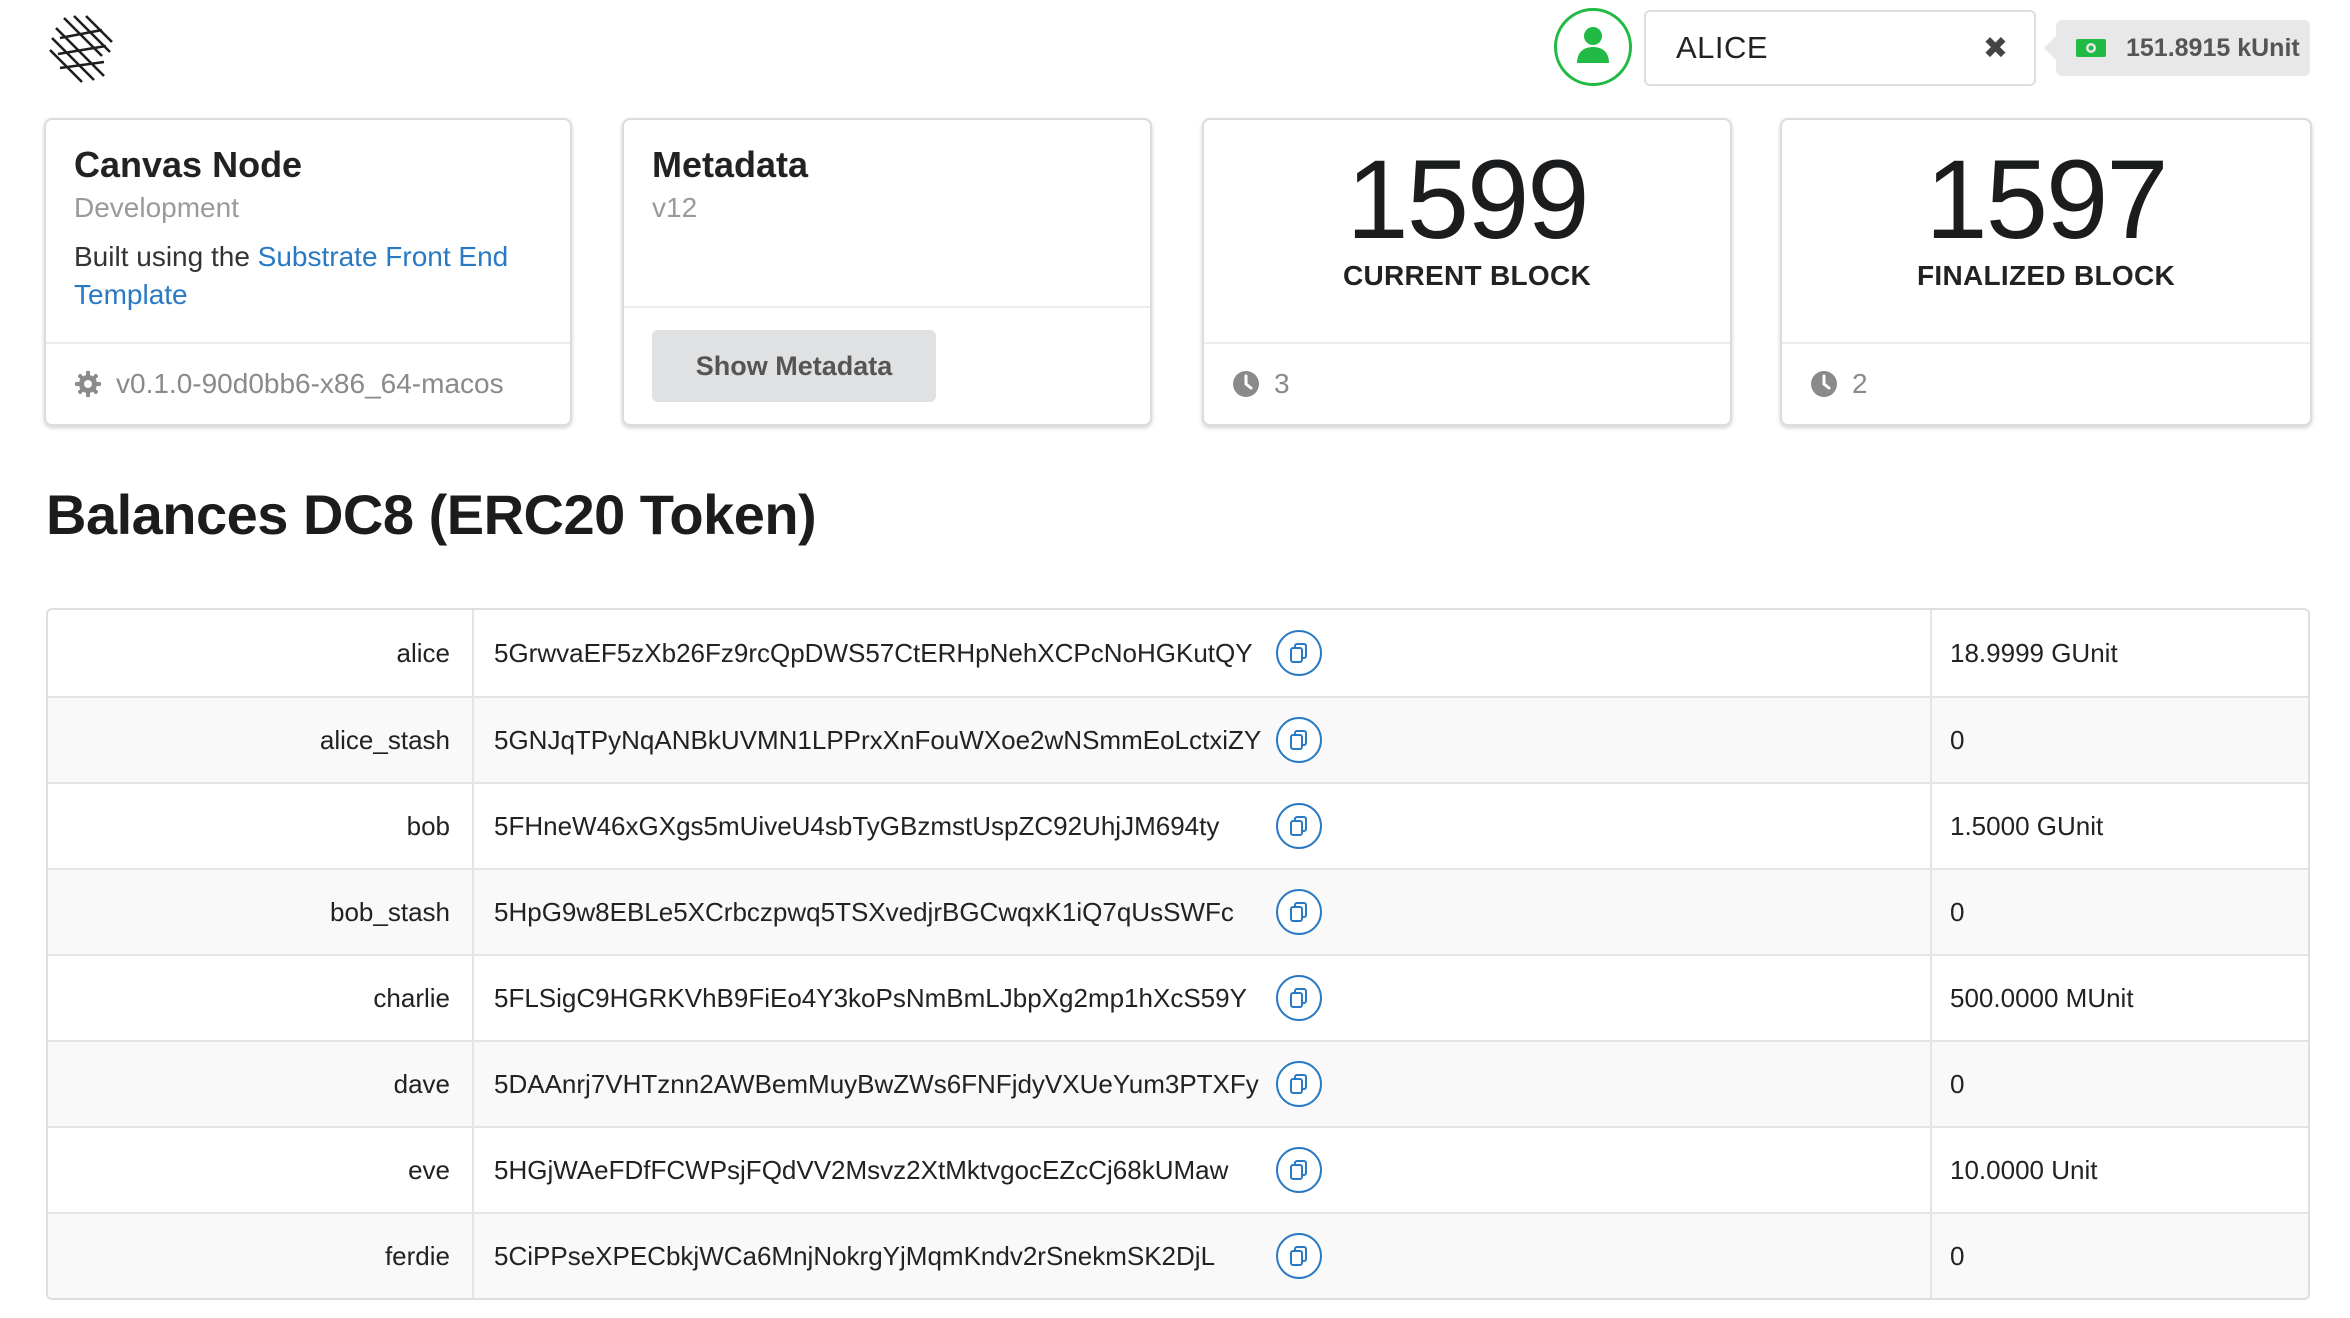 The height and width of the screenshot is (1318, 2350). I want to click on account-name: alice_stash, so click(384, 739).